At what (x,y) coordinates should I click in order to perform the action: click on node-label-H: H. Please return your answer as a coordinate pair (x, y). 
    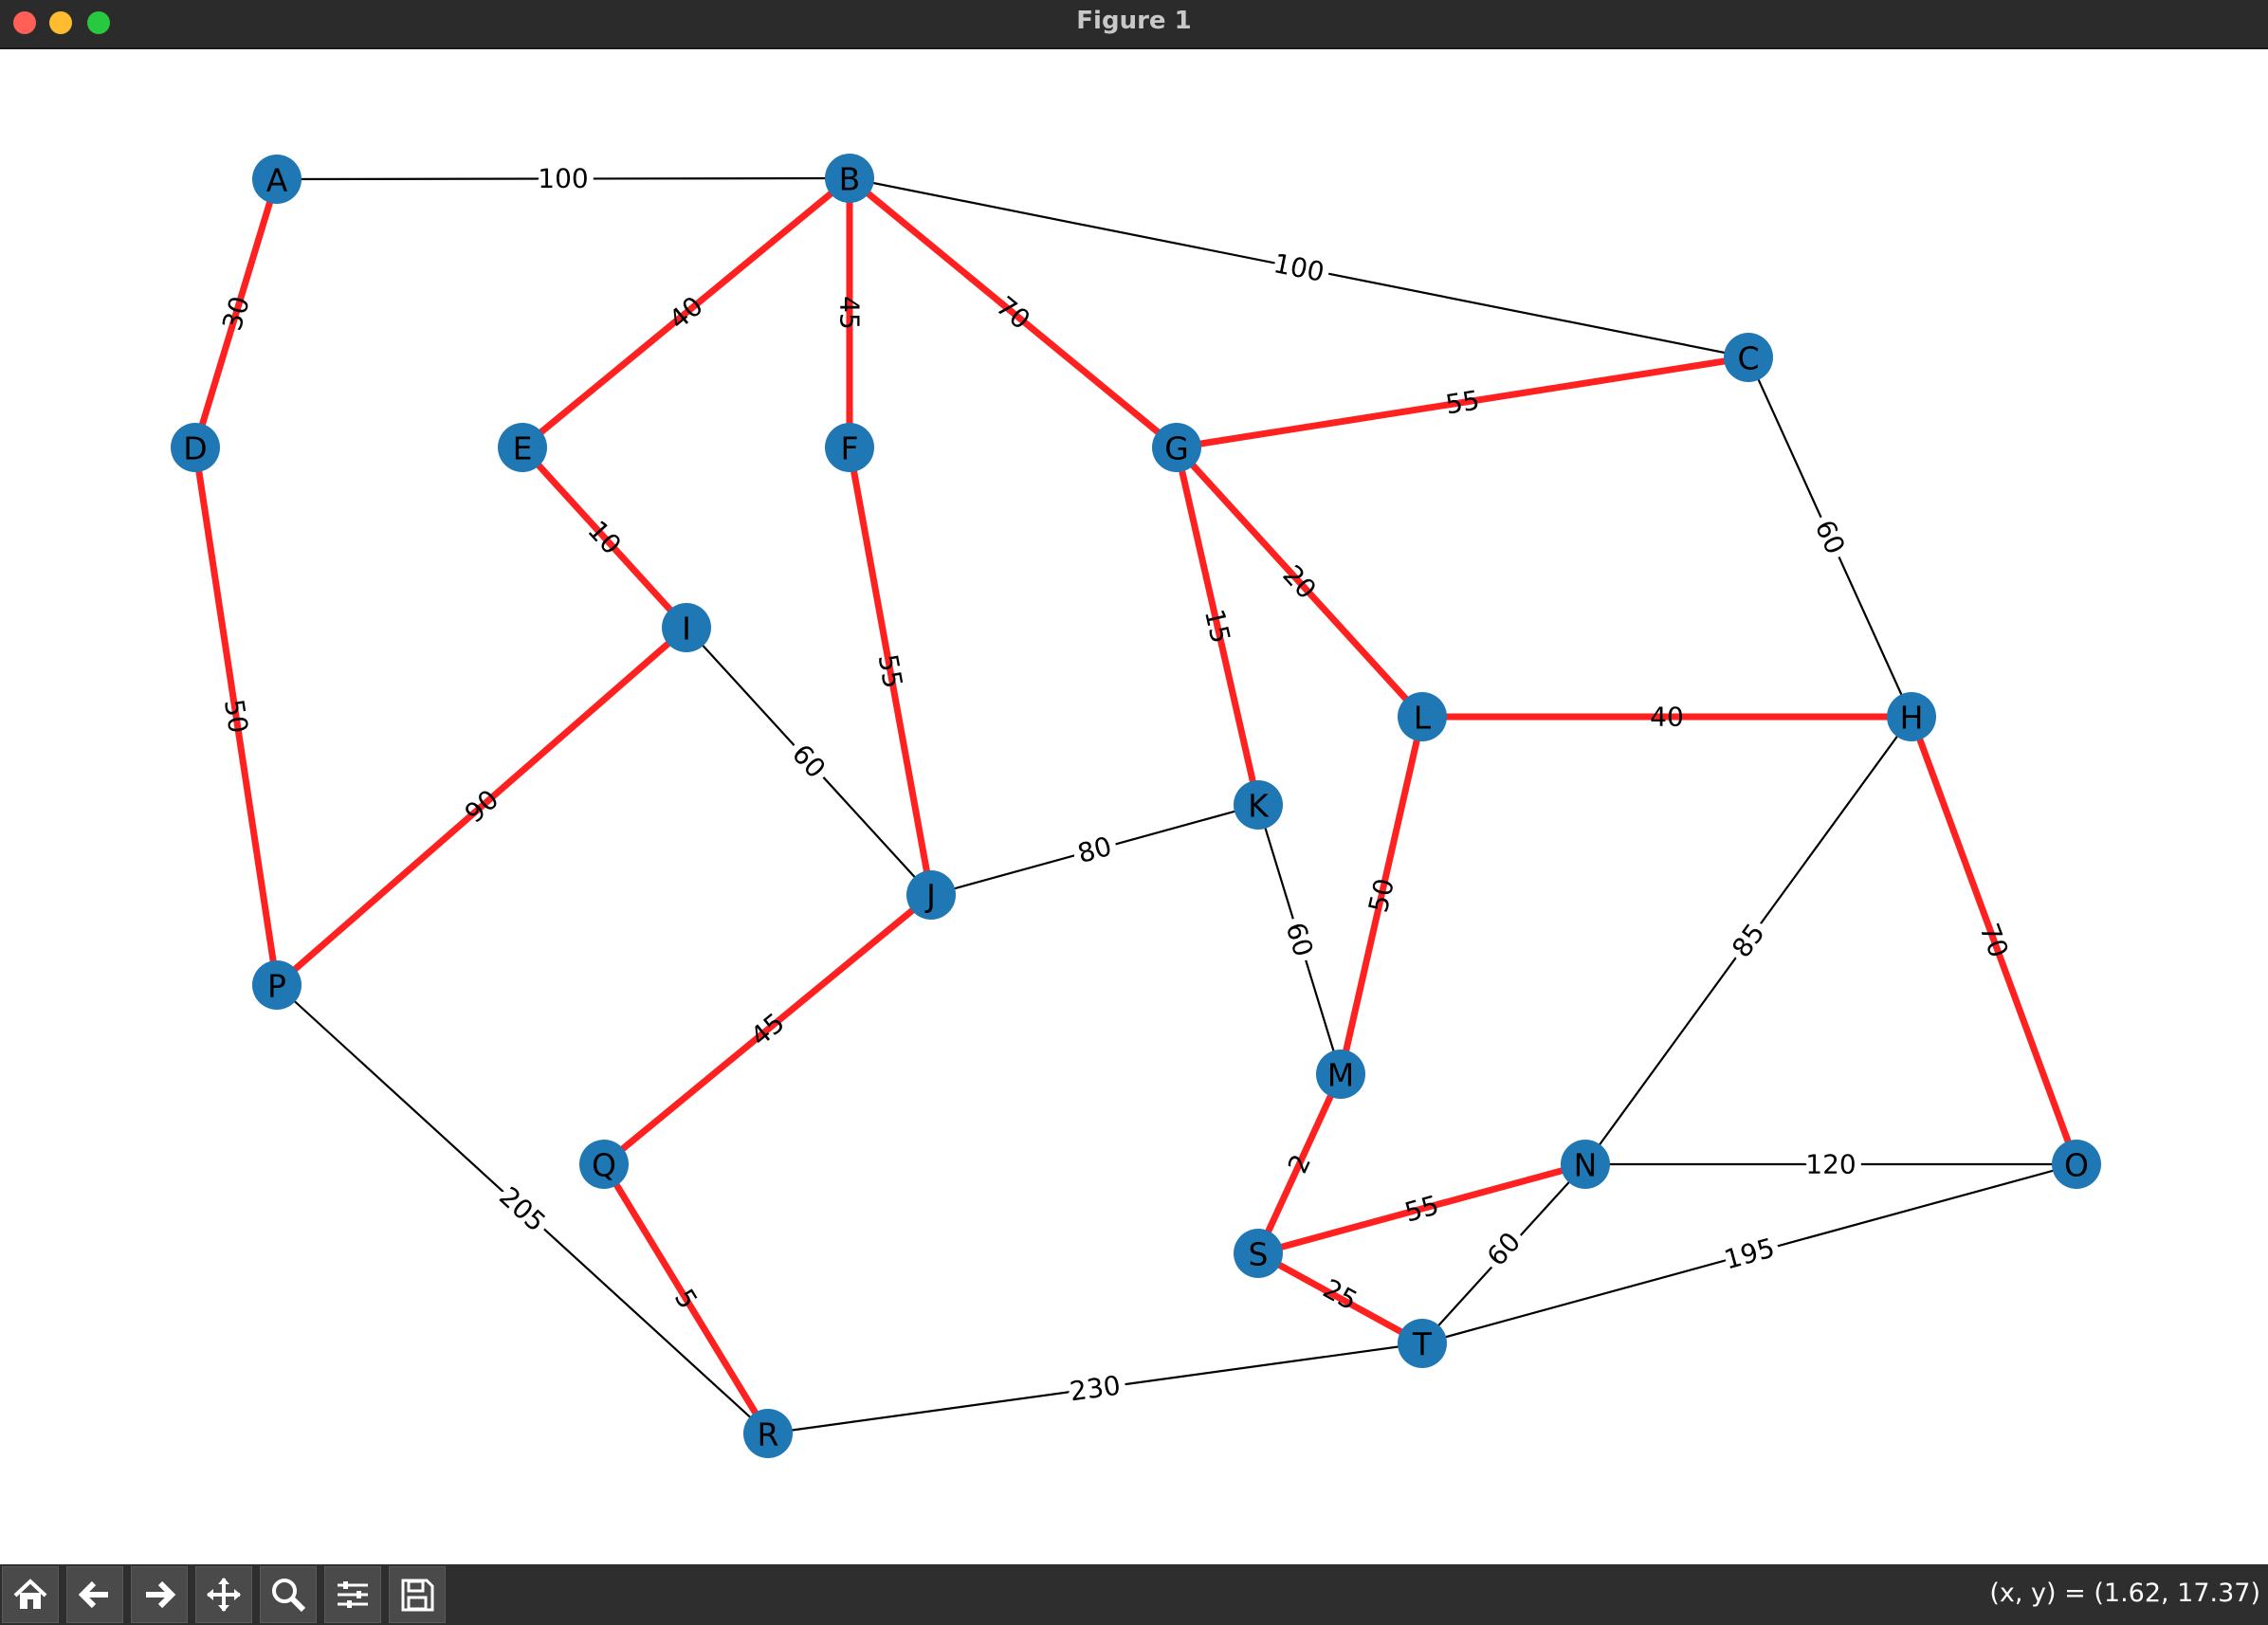
    Looking at the image, I should click on (1912, 718).